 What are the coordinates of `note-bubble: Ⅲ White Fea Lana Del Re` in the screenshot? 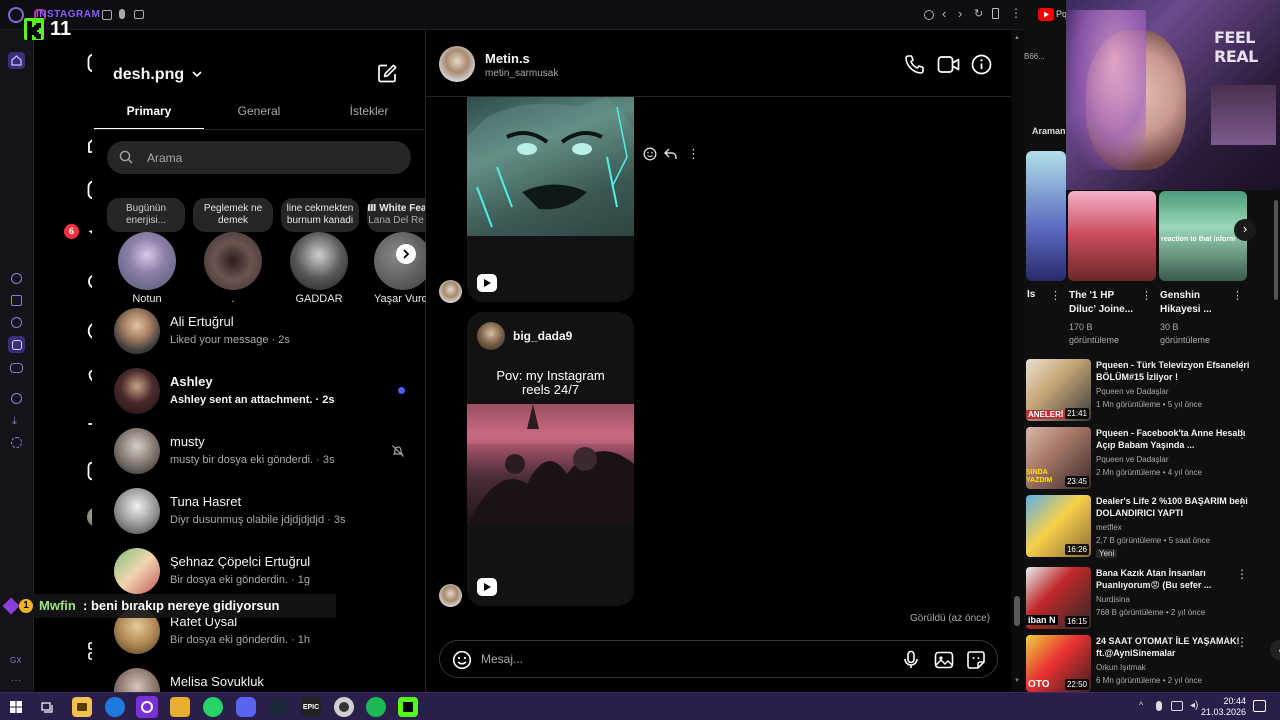 It's located at (396, 215).